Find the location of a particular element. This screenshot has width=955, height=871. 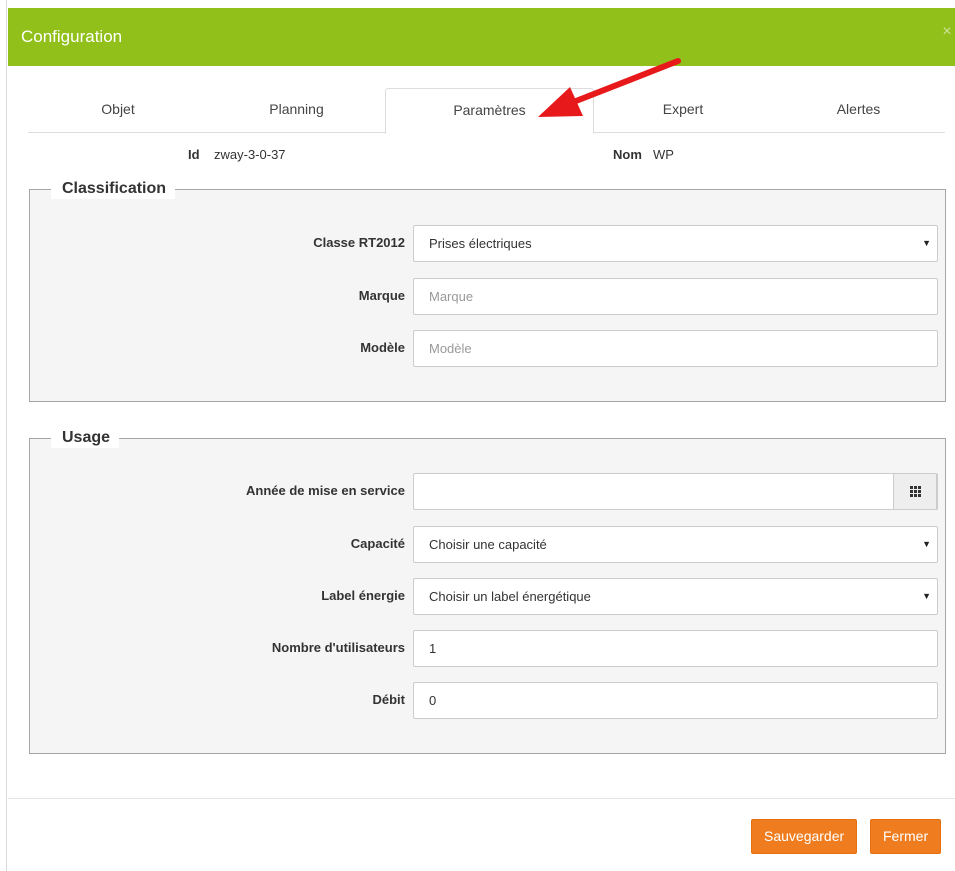

modele-input: Modèle is located at coordinates (675, 348).